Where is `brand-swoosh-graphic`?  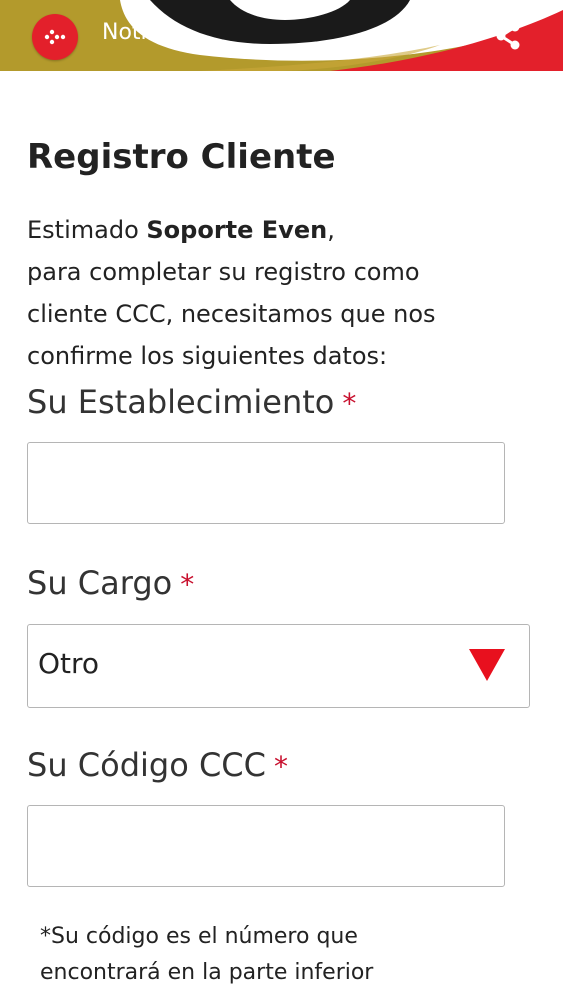
brand-swoosh-graphic is located at coordinates (341, 35).